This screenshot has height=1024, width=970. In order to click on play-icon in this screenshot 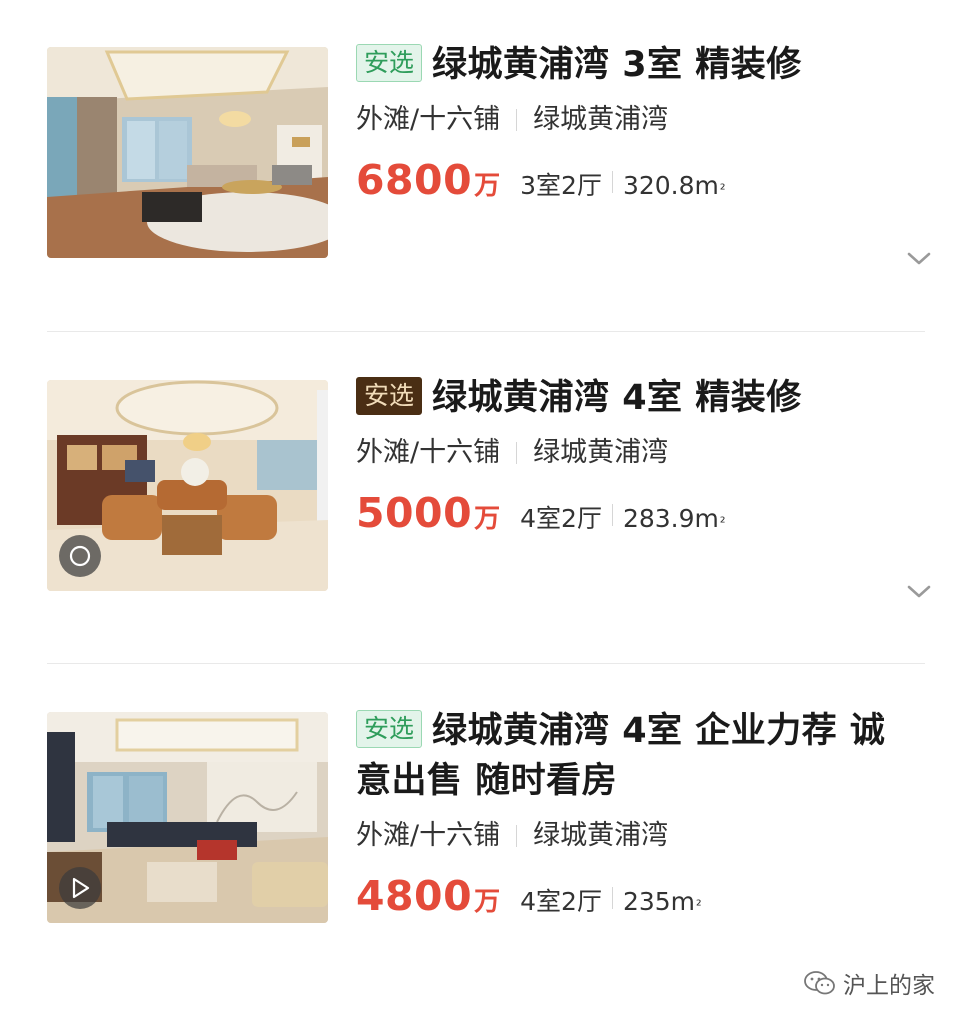, I will do `click(80, 888)`.